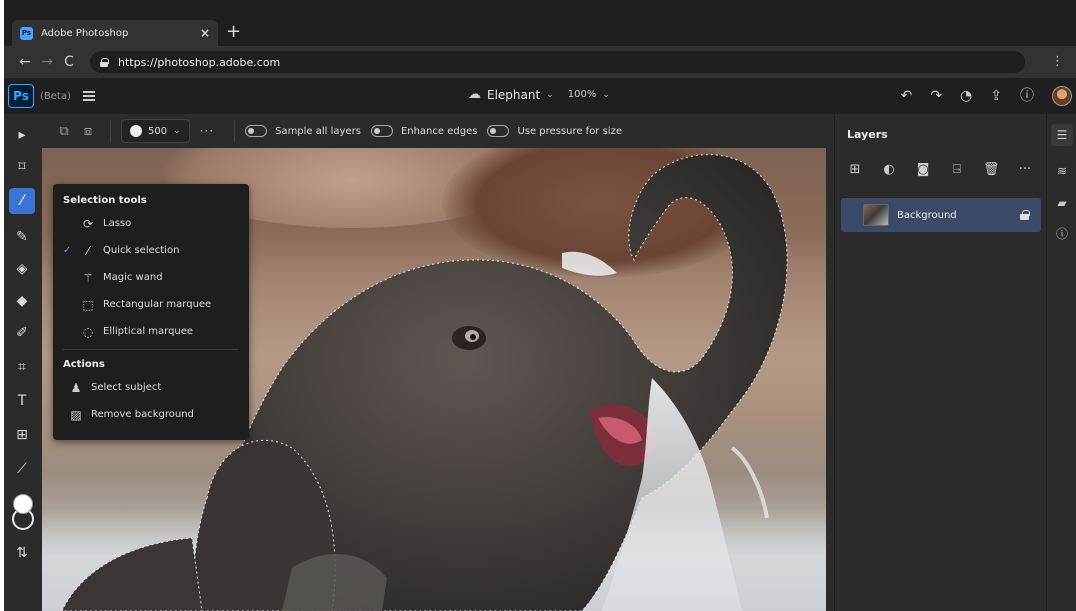 This screenshot has width=1076, height=611. I want to click on import-icon: ⍈, so click(957, 169).